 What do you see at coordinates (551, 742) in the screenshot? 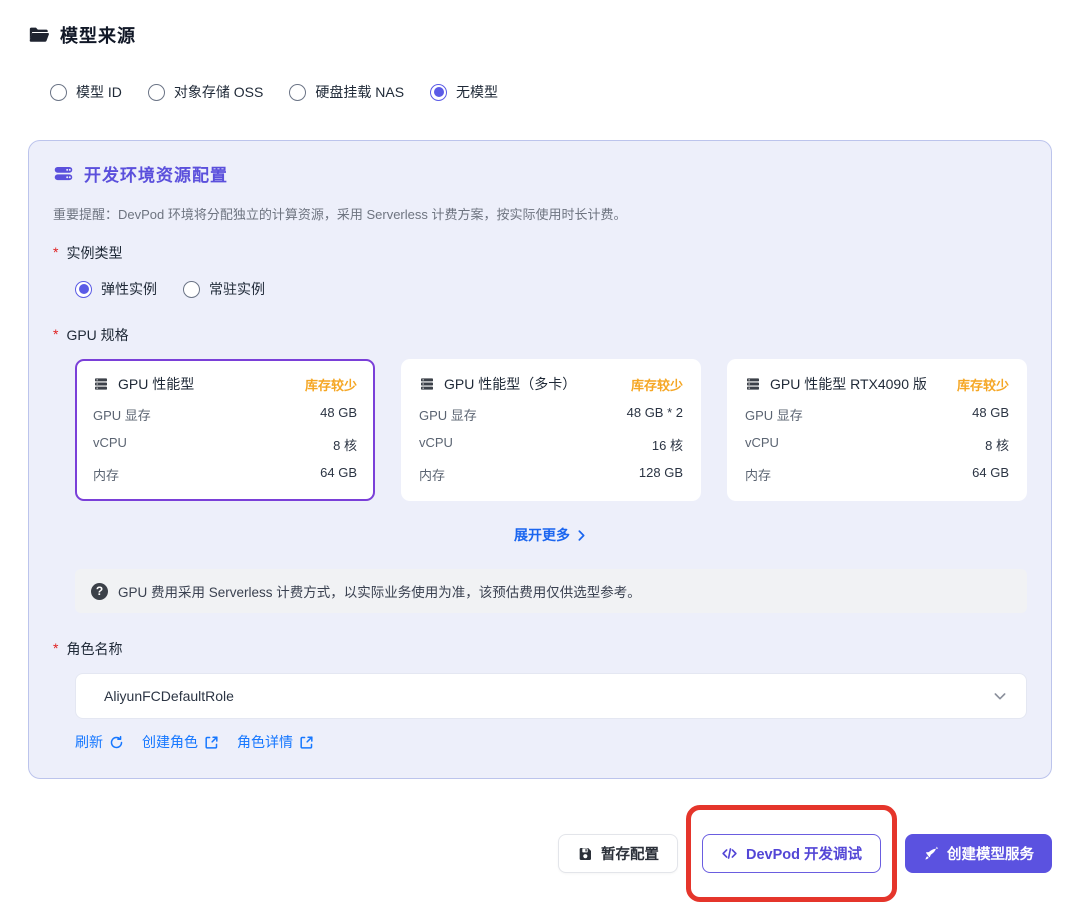
I see `role-links-row: 刷新 创建角色 角色详情` at bounding box center [551, 742].